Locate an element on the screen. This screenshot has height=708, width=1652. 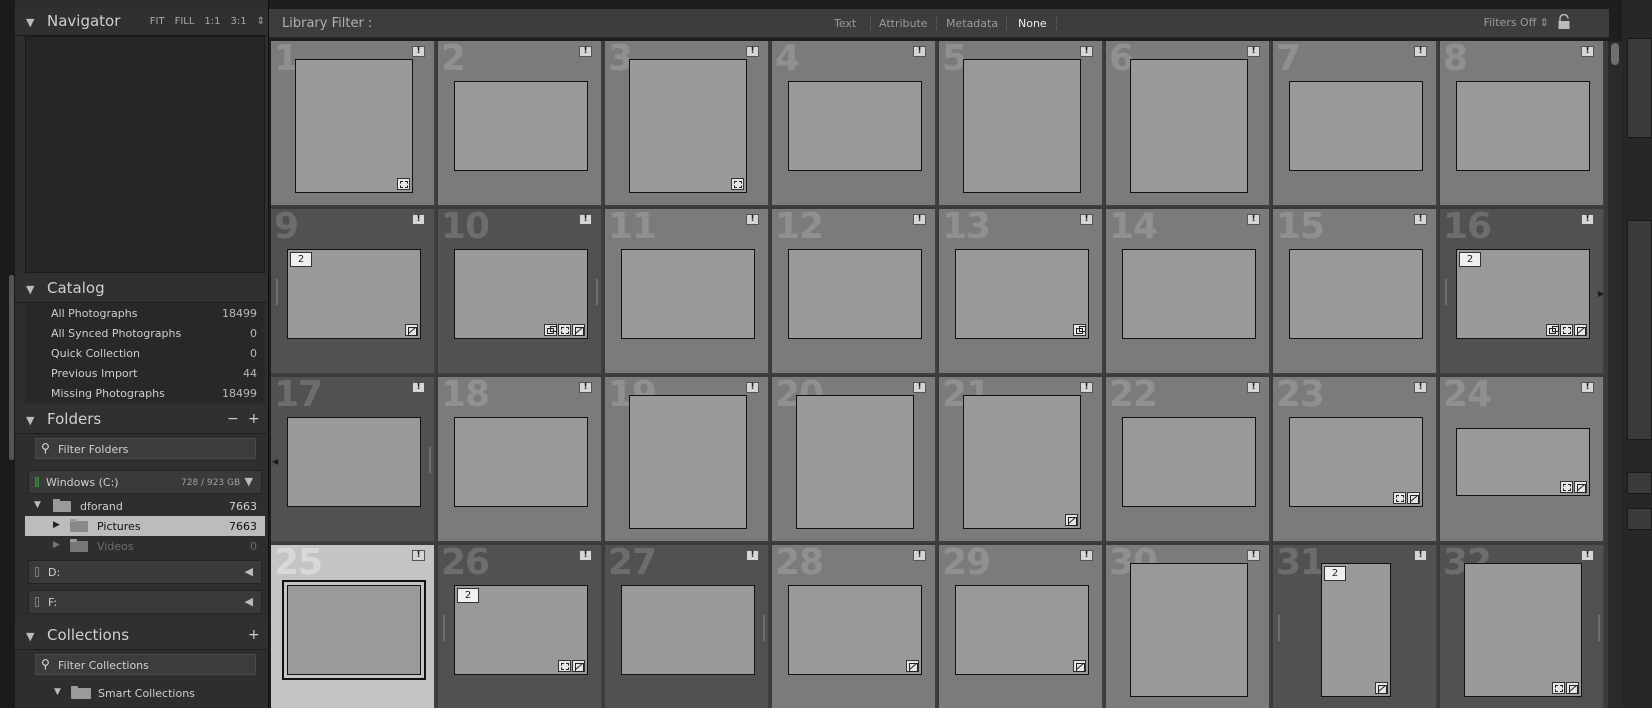
grid-cell: 22! is located at coordinates (1188, 458).